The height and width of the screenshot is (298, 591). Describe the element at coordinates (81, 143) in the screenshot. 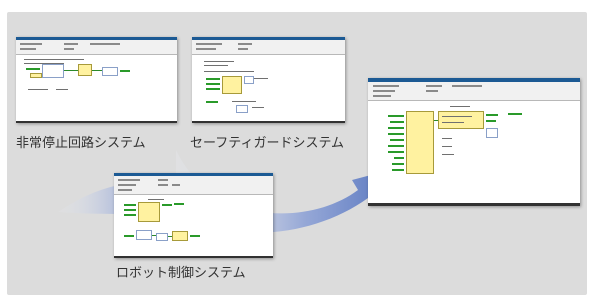

I see `caption-emergency-stop: 非常停止回路システム` at that location.